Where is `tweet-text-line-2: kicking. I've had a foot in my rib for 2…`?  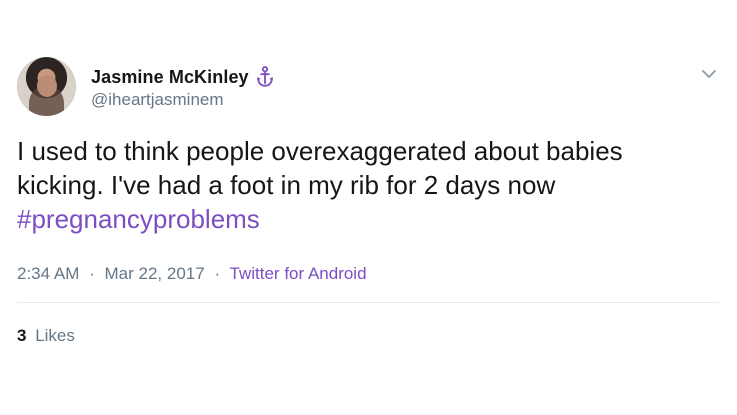 tweet-text-line-2: kicking. I've had a foot in my rib for 2… is located at coordinates (286, 185).